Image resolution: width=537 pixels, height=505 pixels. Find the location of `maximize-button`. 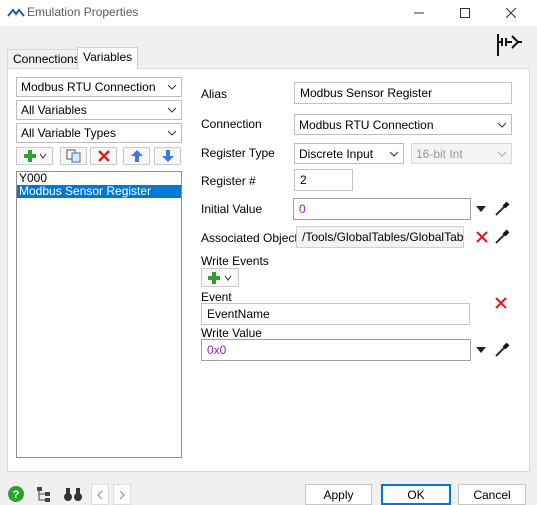

maximize-button is located at coordinates (465, 13).